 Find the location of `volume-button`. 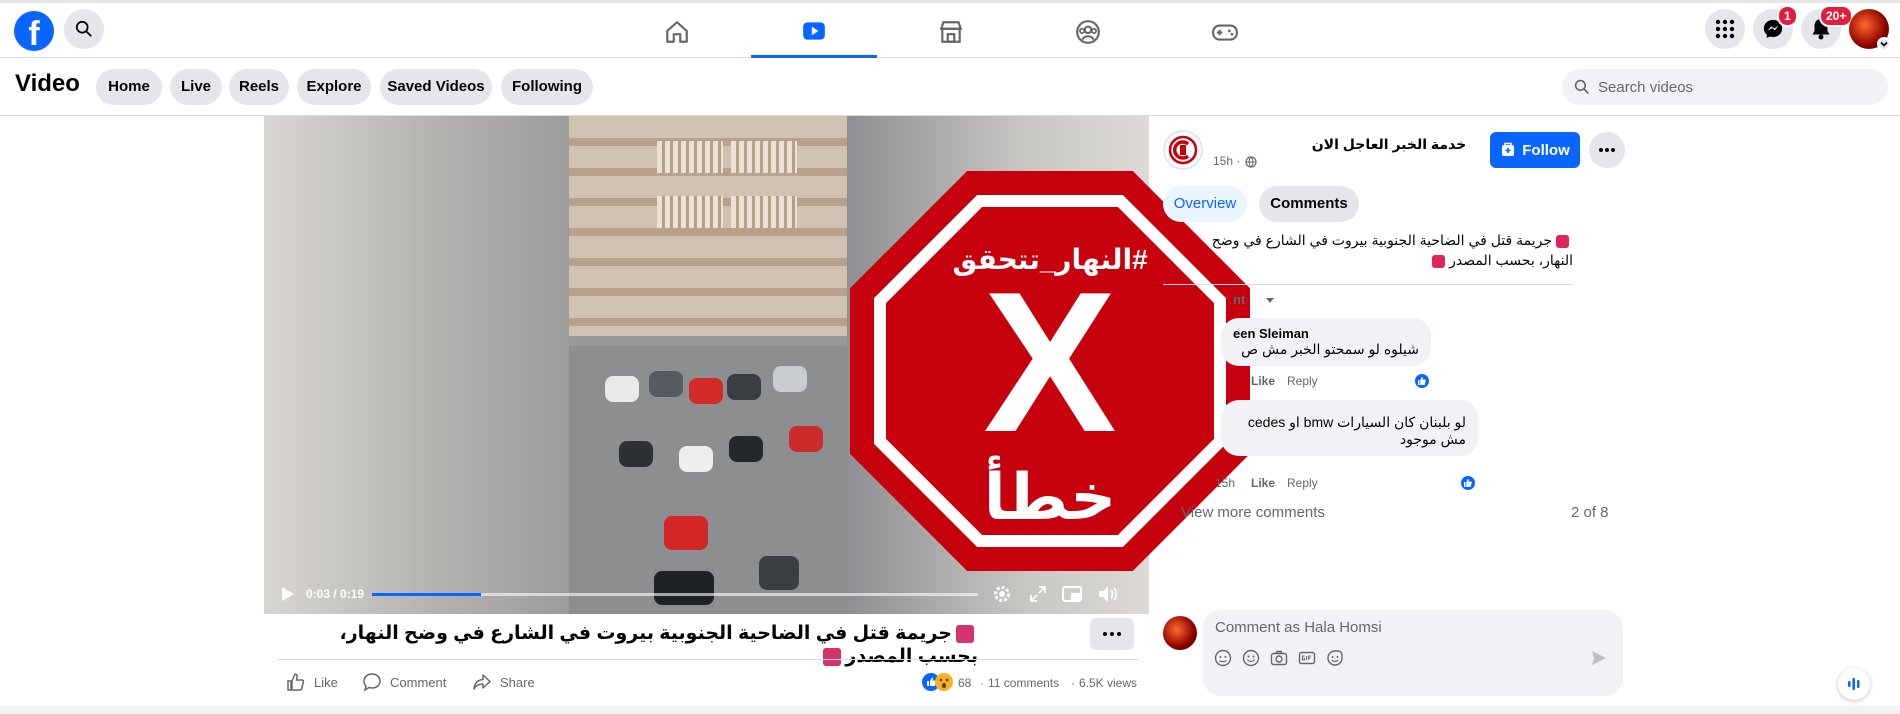

volume-button is located at coordinates (1108, 594).